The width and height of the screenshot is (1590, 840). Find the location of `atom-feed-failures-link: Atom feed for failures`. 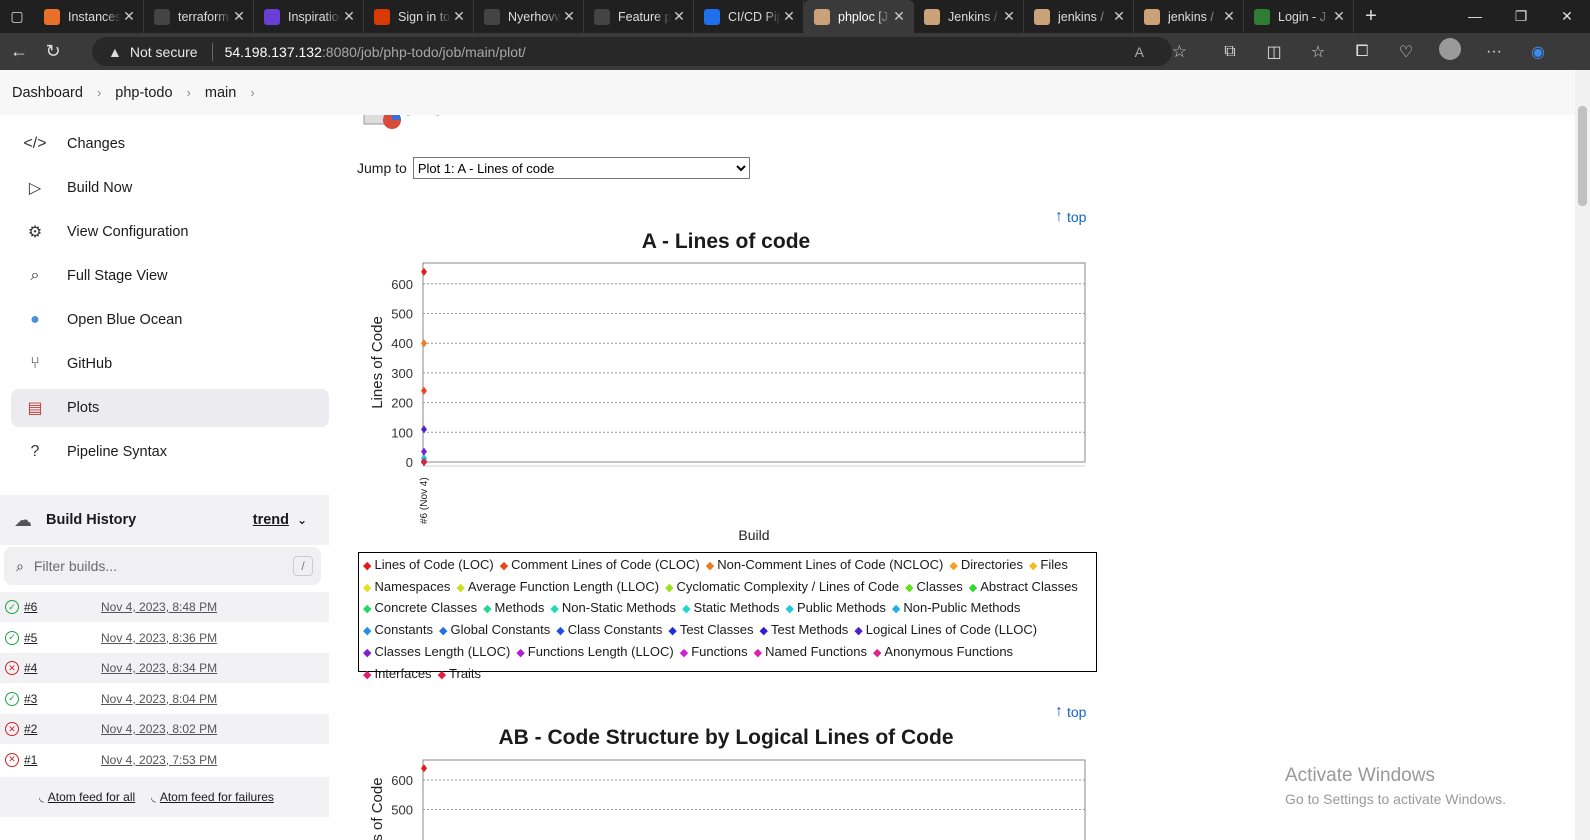

atom-feed-failures-link: Atom feed for failures is located at coordinates (217, 797).